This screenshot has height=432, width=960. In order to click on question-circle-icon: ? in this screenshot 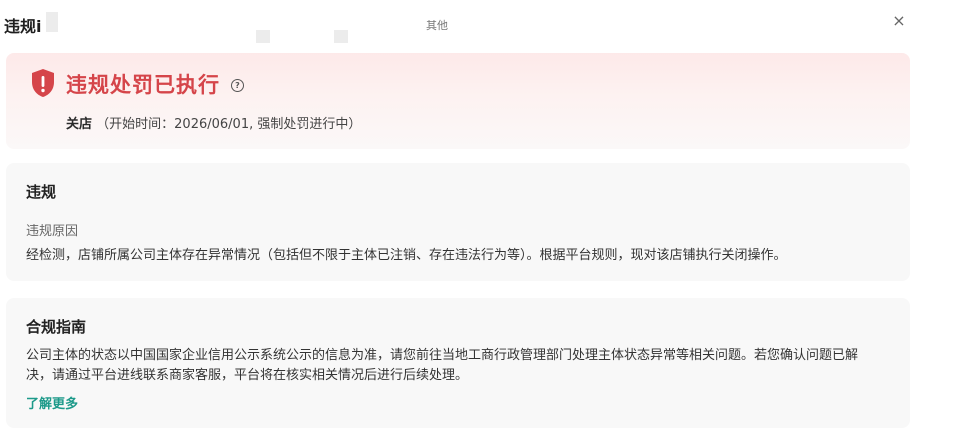, I will do `click(237, 85)`.